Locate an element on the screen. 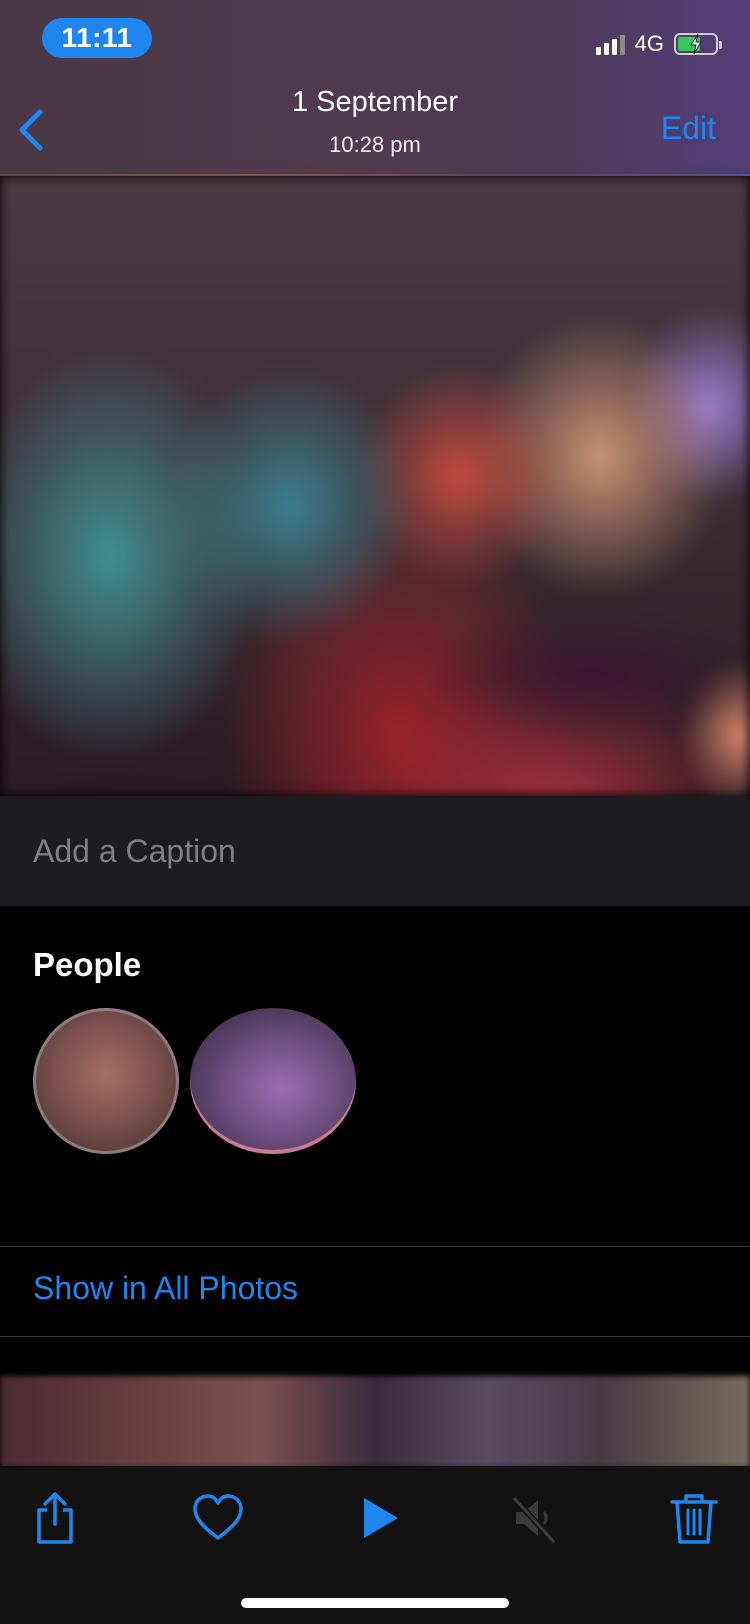 This screenshot has height=1624, width=750. delete-button is located at coordinates (694, 1518).